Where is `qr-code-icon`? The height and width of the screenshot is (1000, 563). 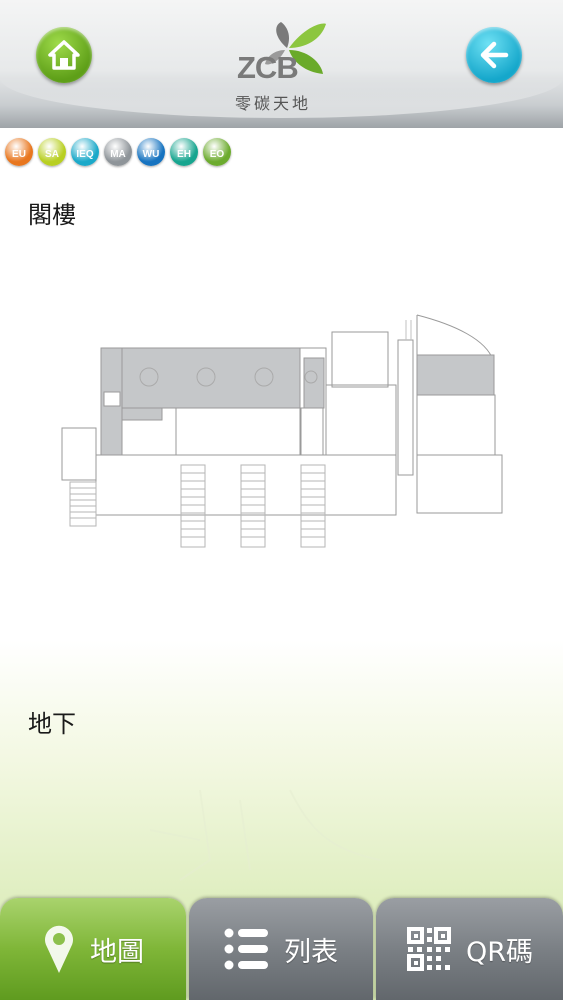 qr-code-icon is located at coordinates (428, 949).